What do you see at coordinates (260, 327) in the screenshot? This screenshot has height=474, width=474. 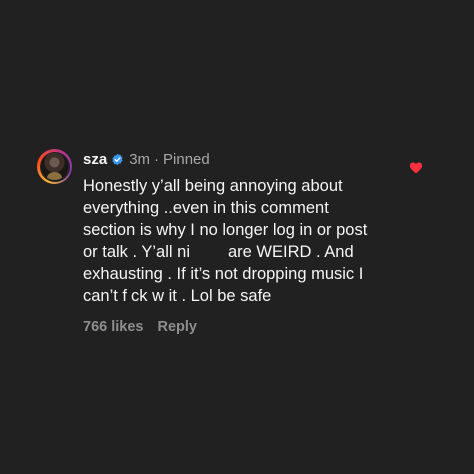 I see `comment-actions: 766 likes Reply` at bounding box center [260, 327].